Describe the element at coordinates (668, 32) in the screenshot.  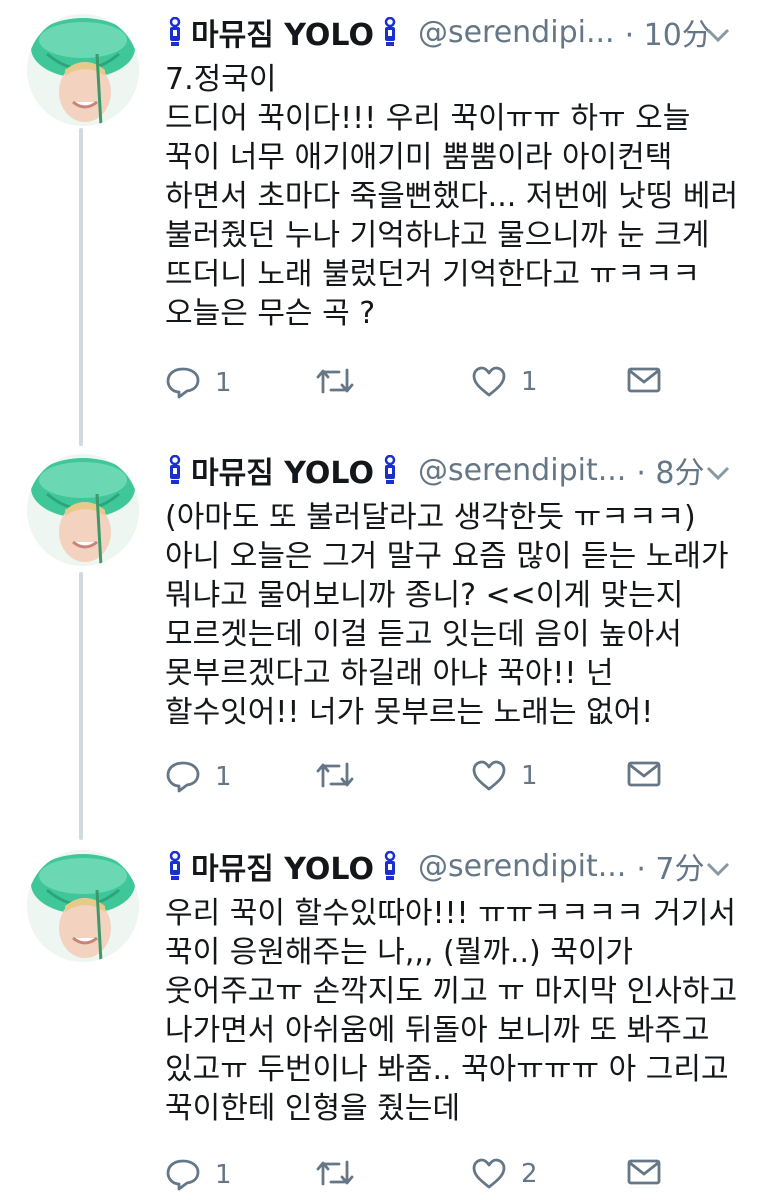
I see `timestamp: · 10分` at that location.